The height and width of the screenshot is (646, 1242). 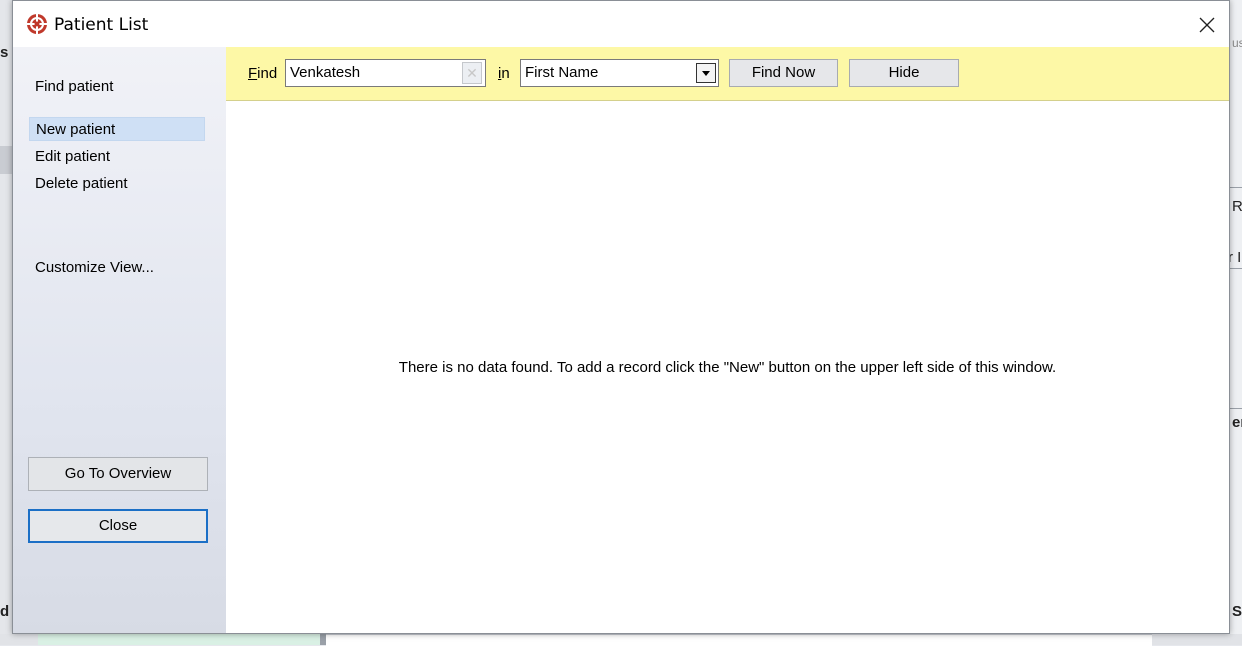 What do you see at coordinates (562, 72) in the screenshot?
I see `search-field-value: First Name` at bounding box center [562, 72].